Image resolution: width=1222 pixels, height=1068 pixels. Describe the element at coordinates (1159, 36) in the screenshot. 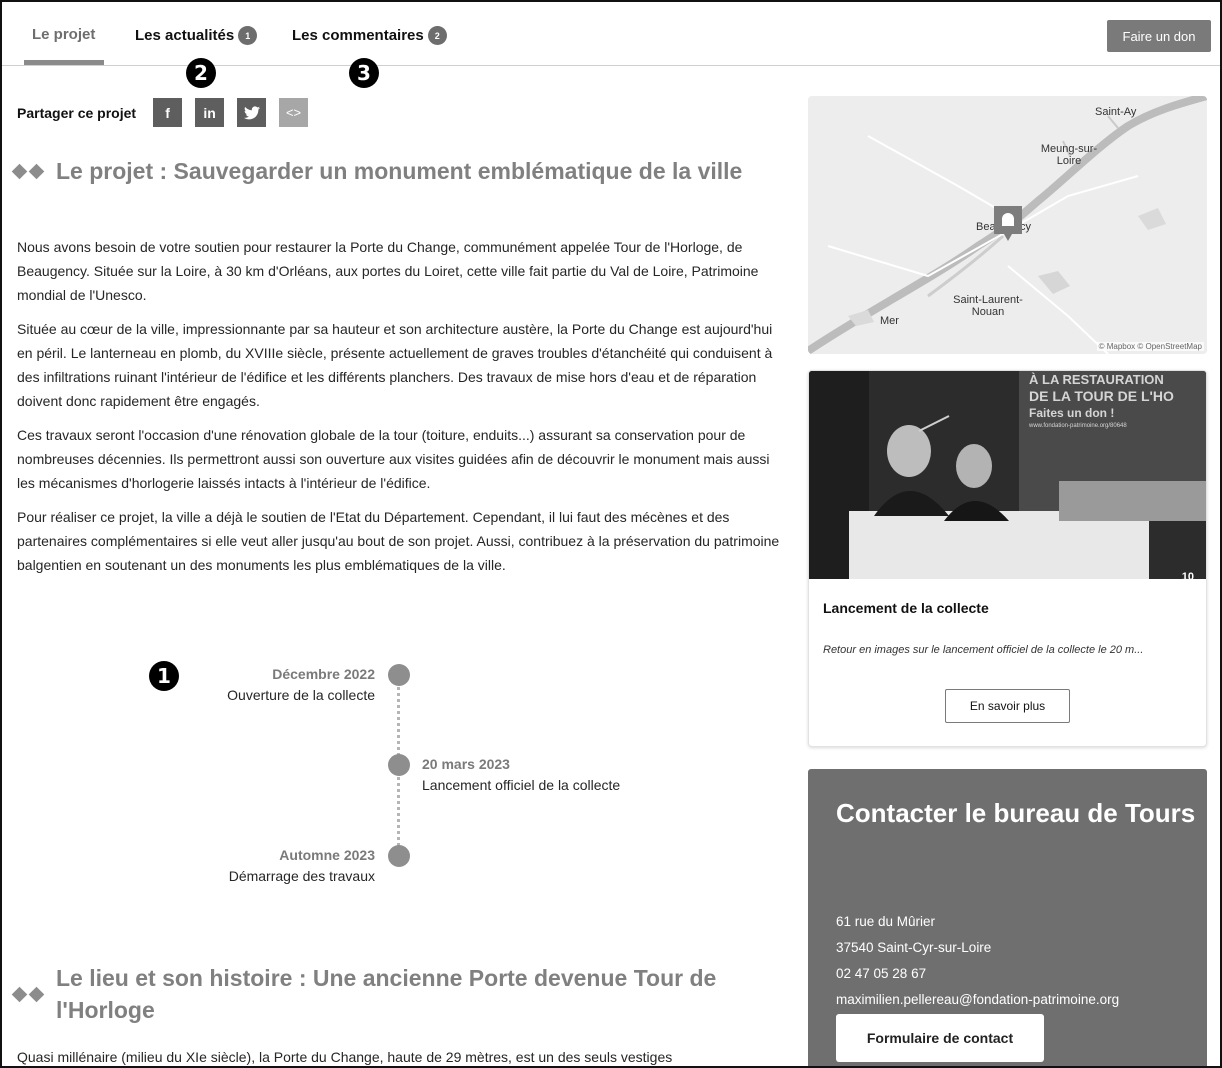

I see `donate-button: Faire un don` at that location.